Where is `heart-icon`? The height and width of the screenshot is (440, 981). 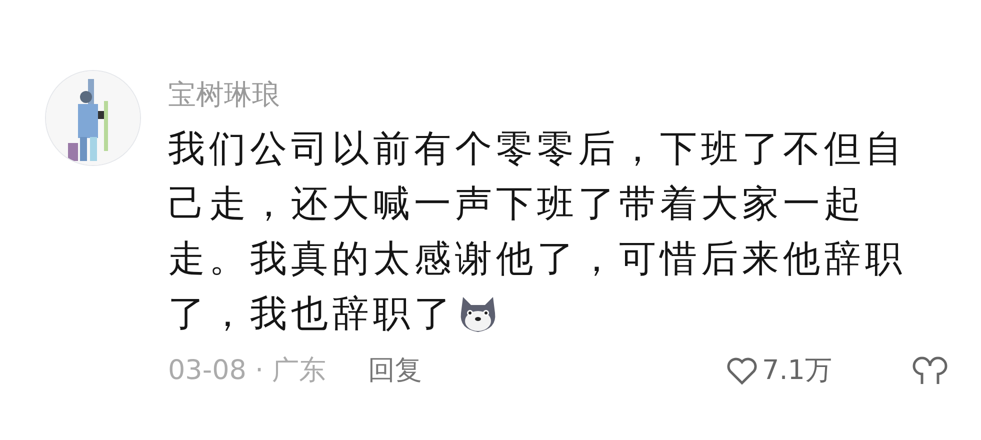
heart-icon is located at coordinates (742, 371).